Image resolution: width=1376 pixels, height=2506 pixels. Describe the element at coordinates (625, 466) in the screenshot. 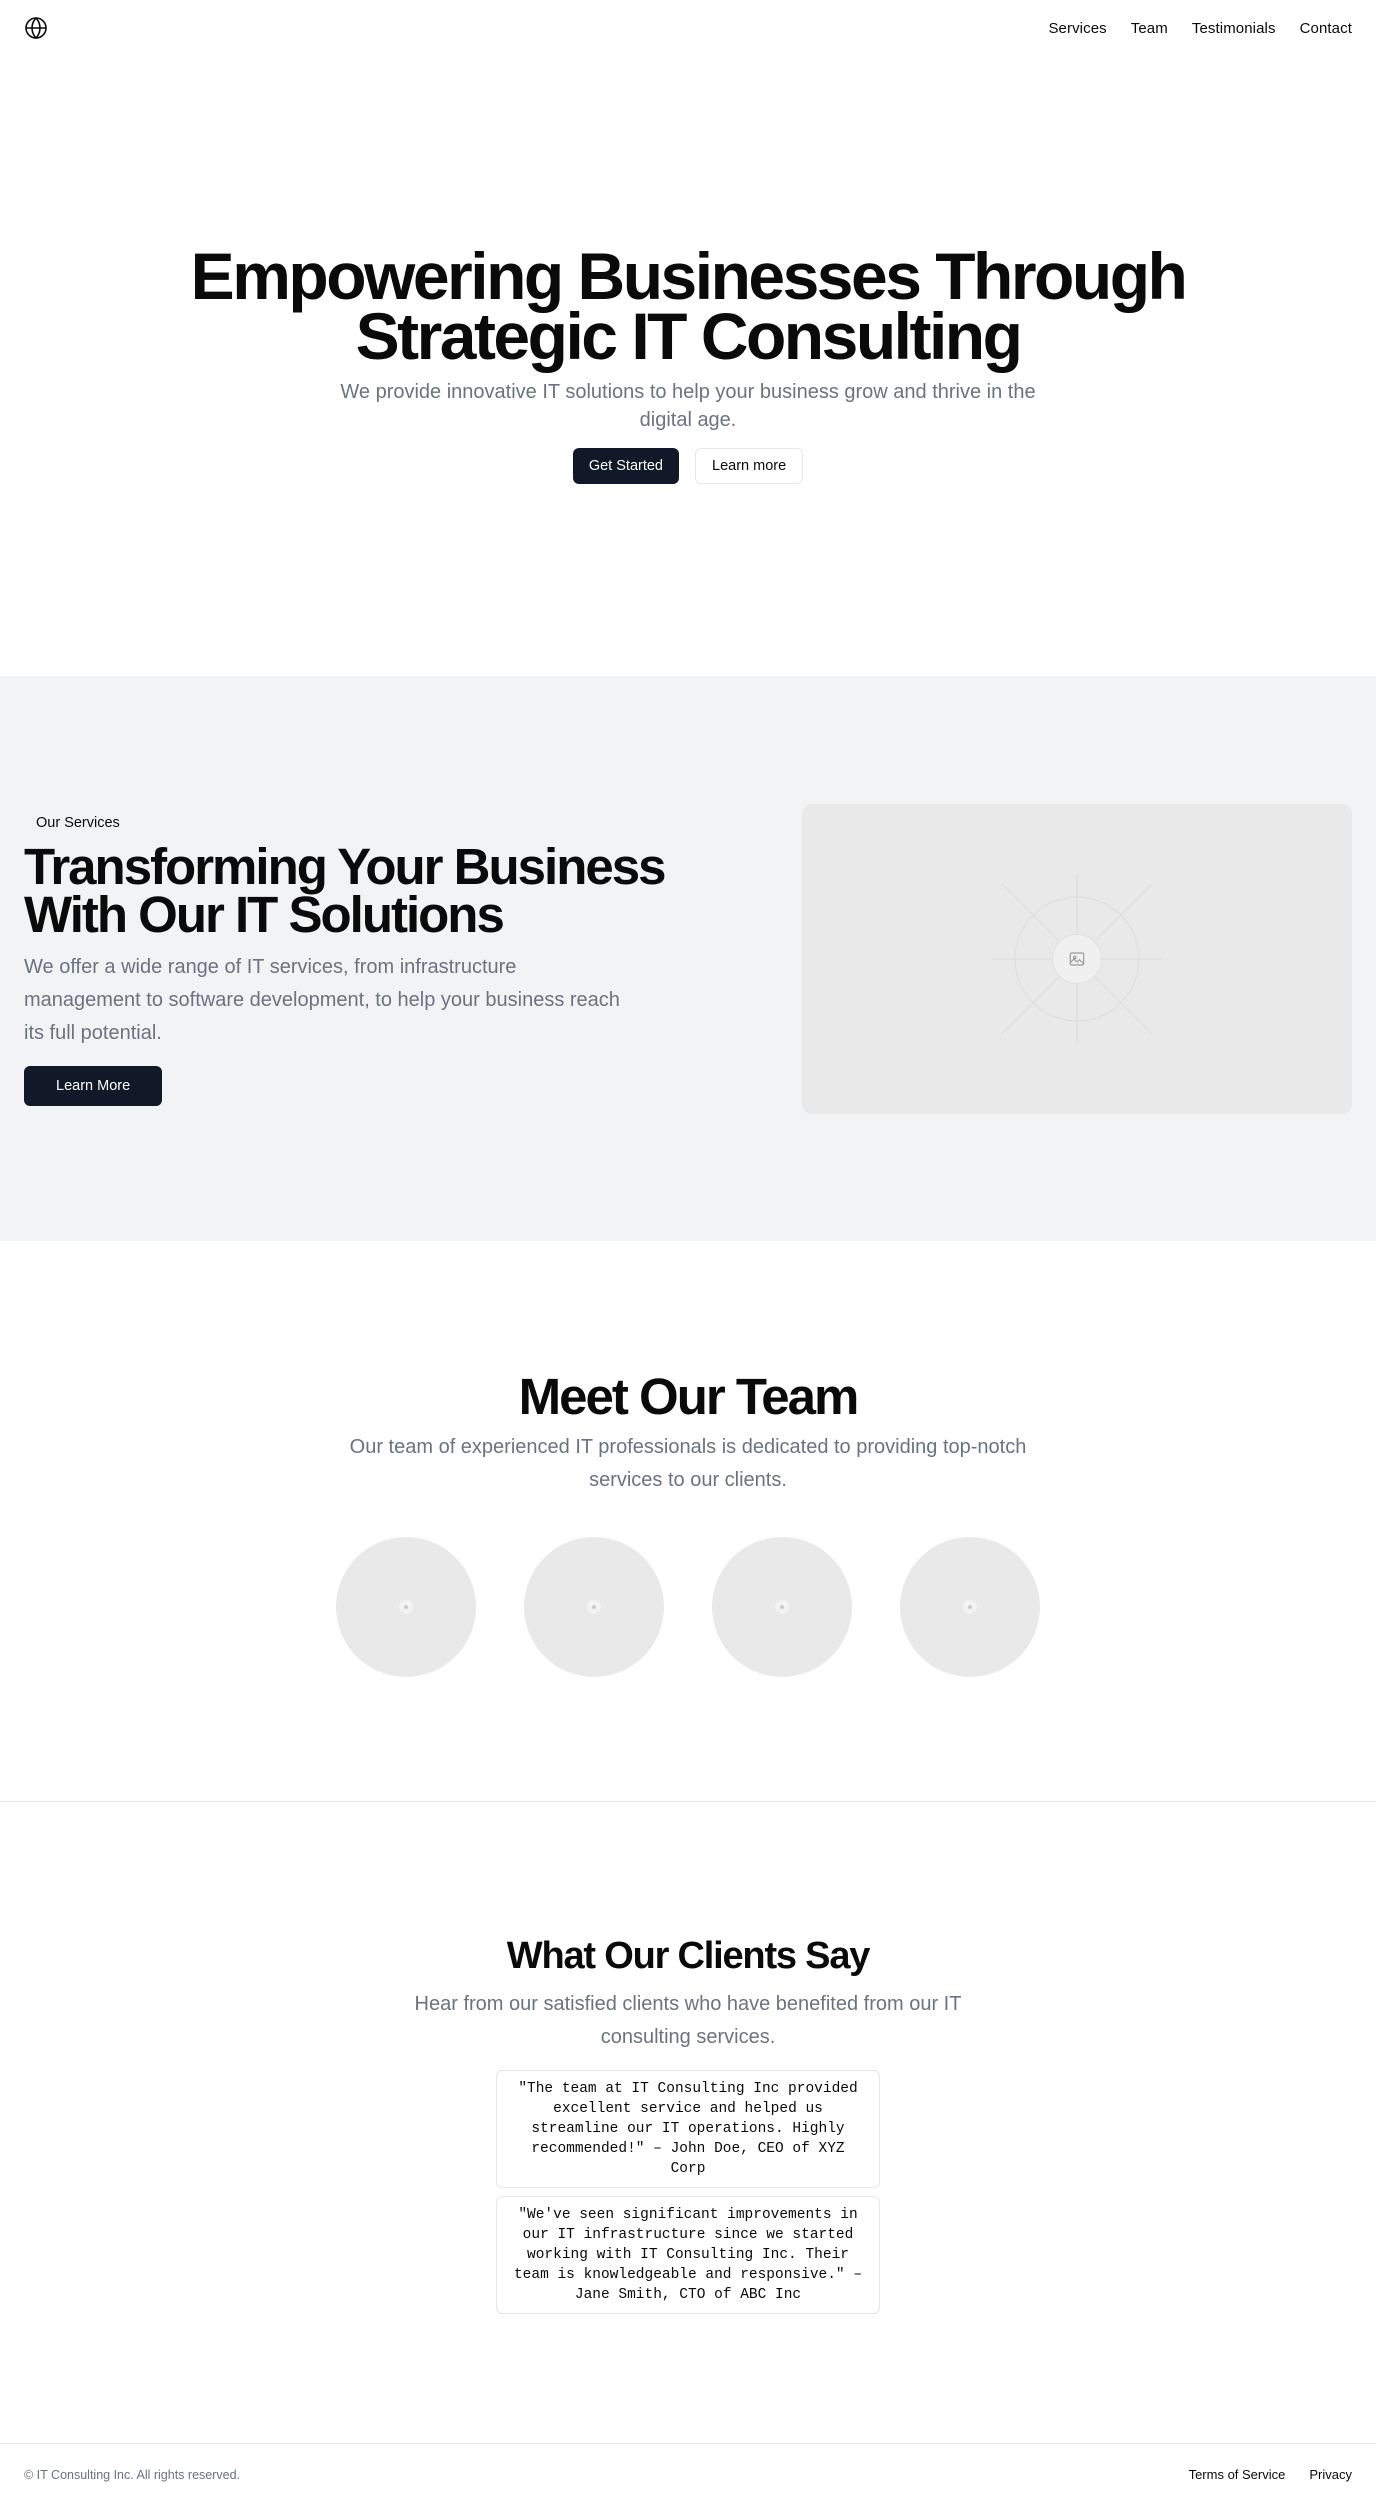

I see `get-started-button: Get Started` at that location.